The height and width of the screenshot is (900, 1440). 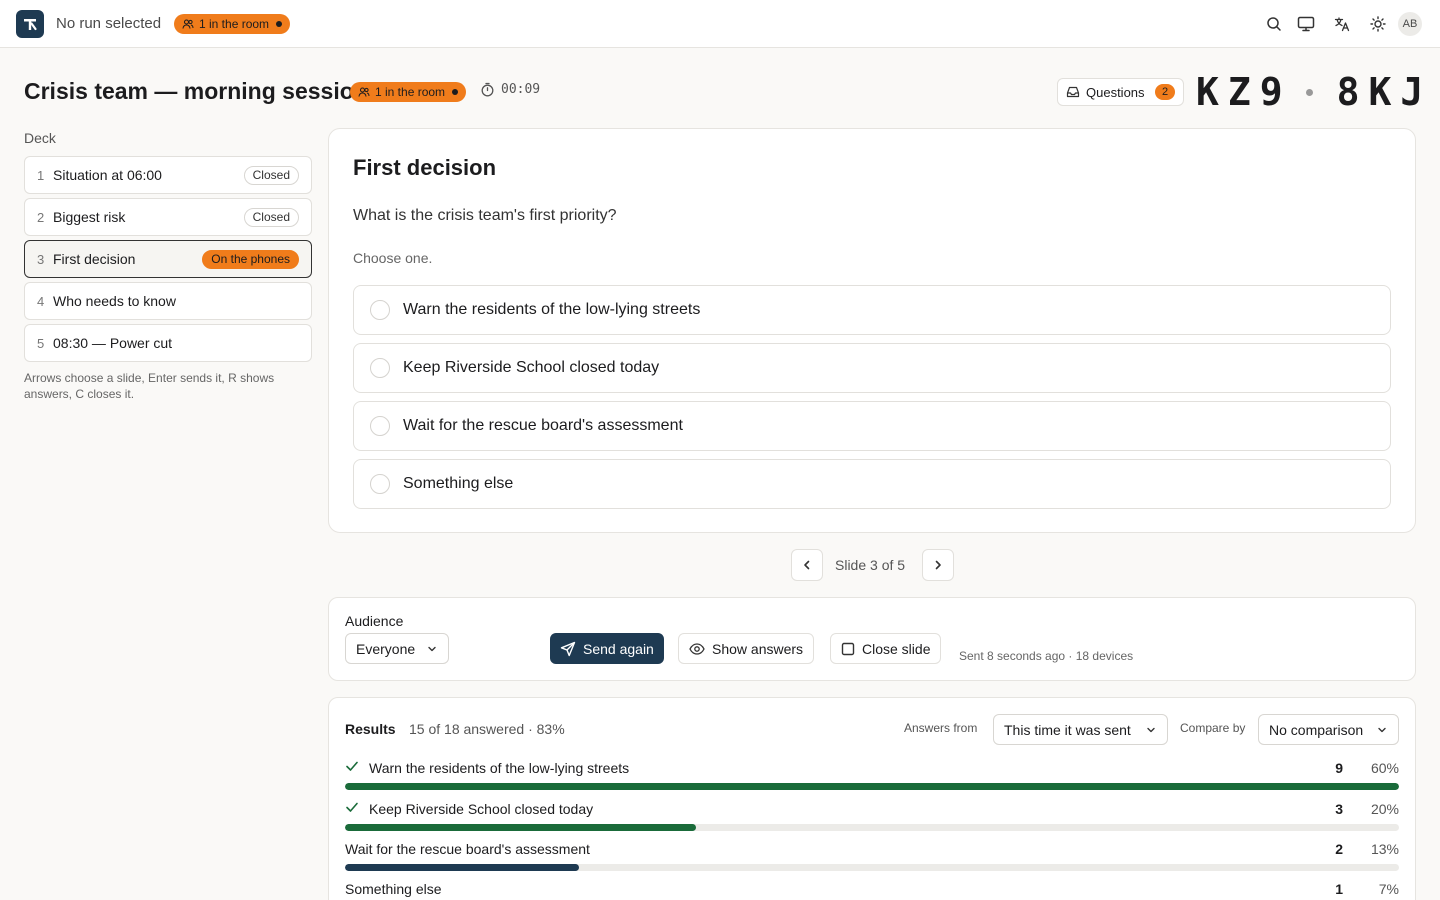 I want to click on room-code-separator, so click(x=1309, y=92).